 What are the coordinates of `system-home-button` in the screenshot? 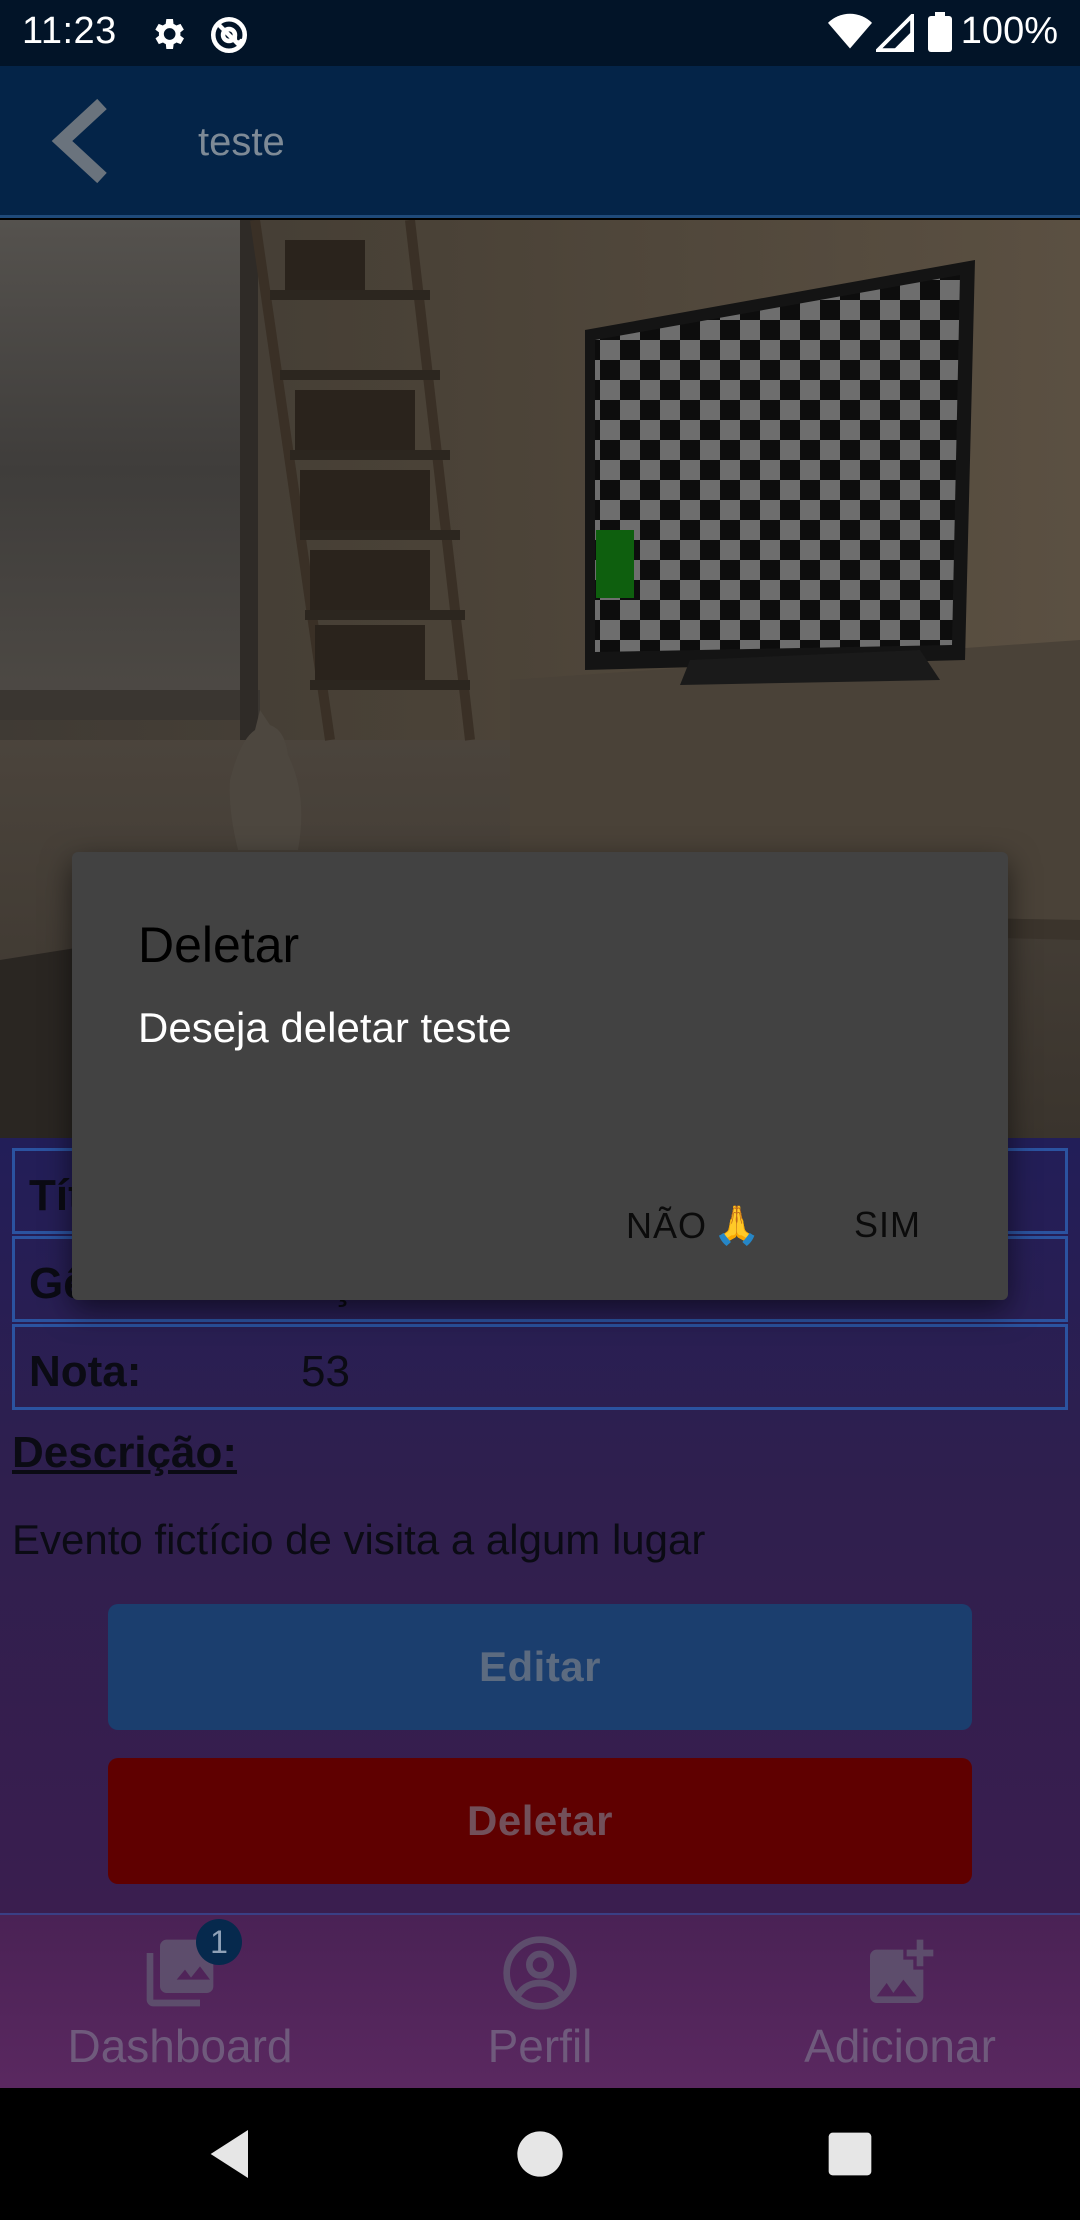 It's located at (540, 2154).